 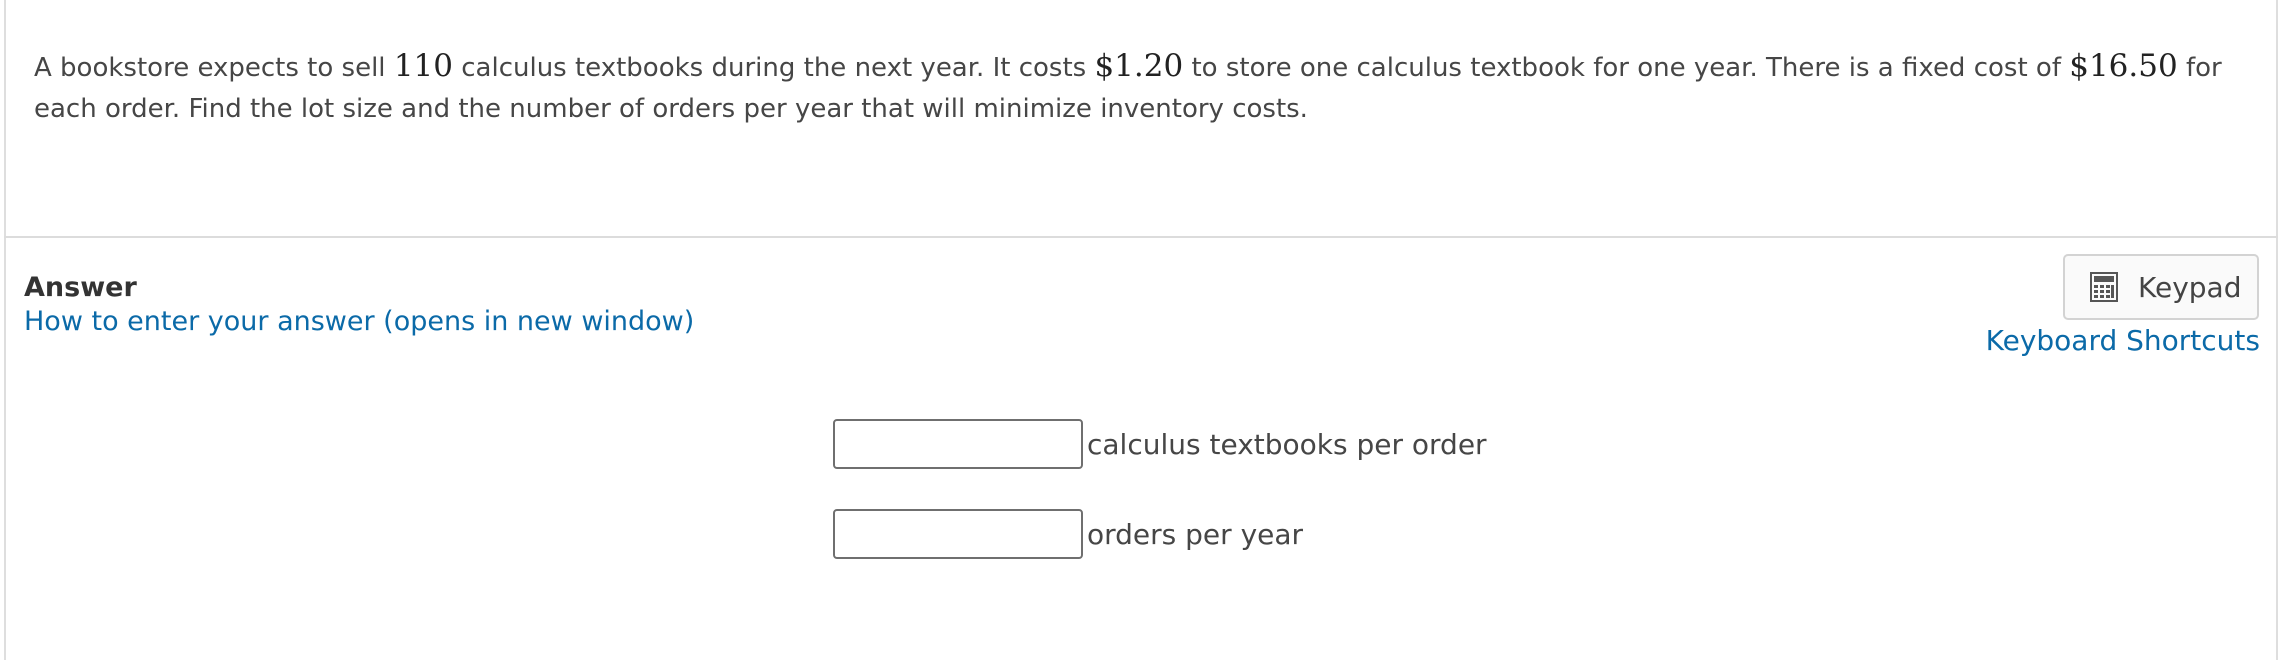 I want to click on sales-quantity: 110, so click(x=423, y=66).